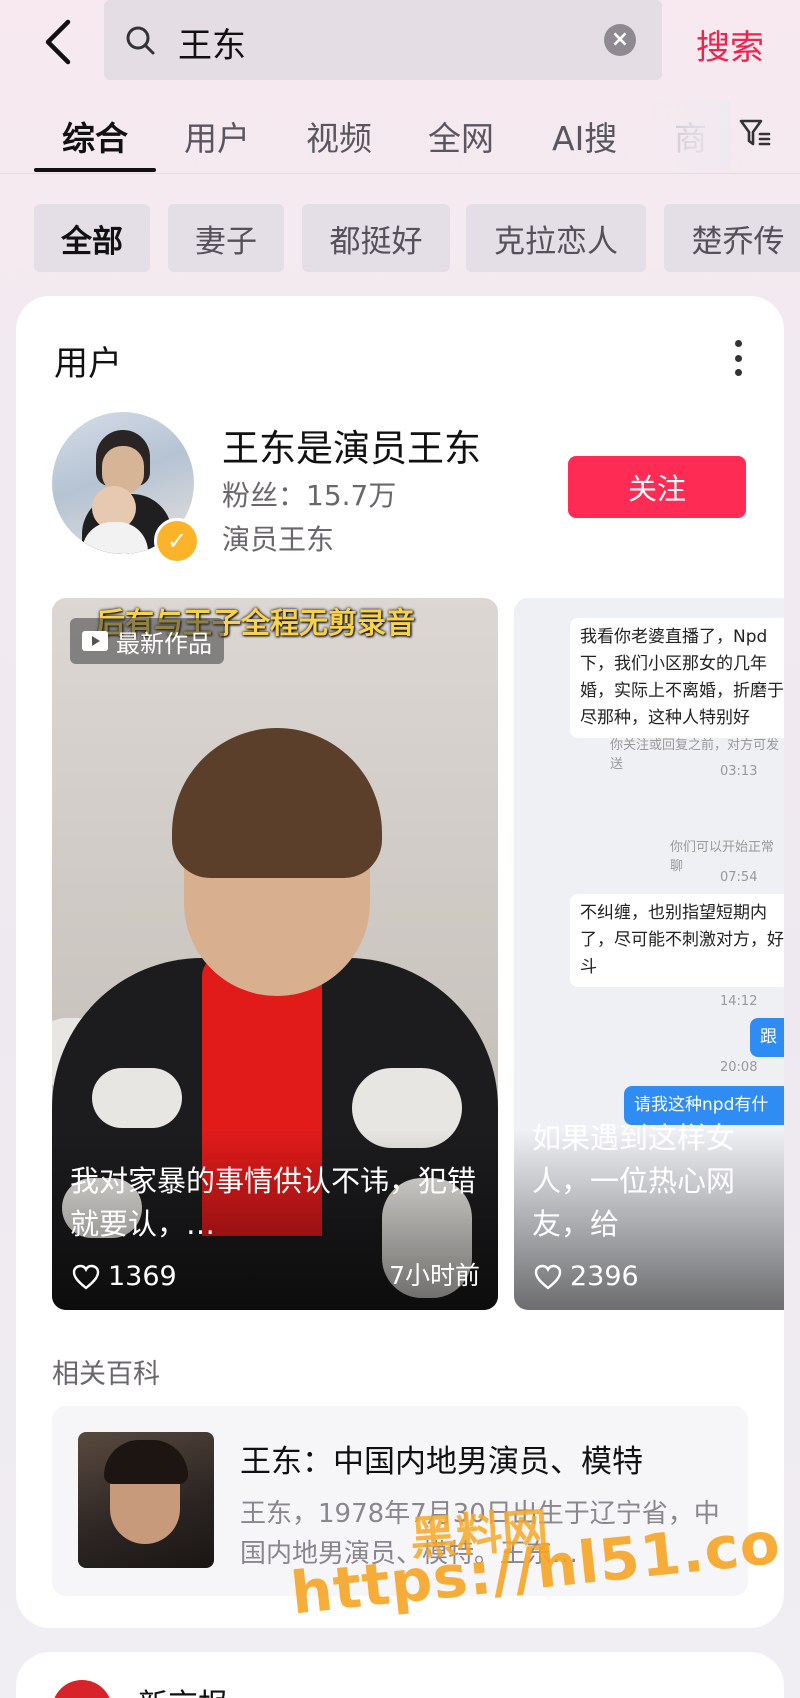  What do you see at coordinates (164, 643) in the screenshot?
I see `latest-work-label: 最新作品` at bounding box center [164, 643].